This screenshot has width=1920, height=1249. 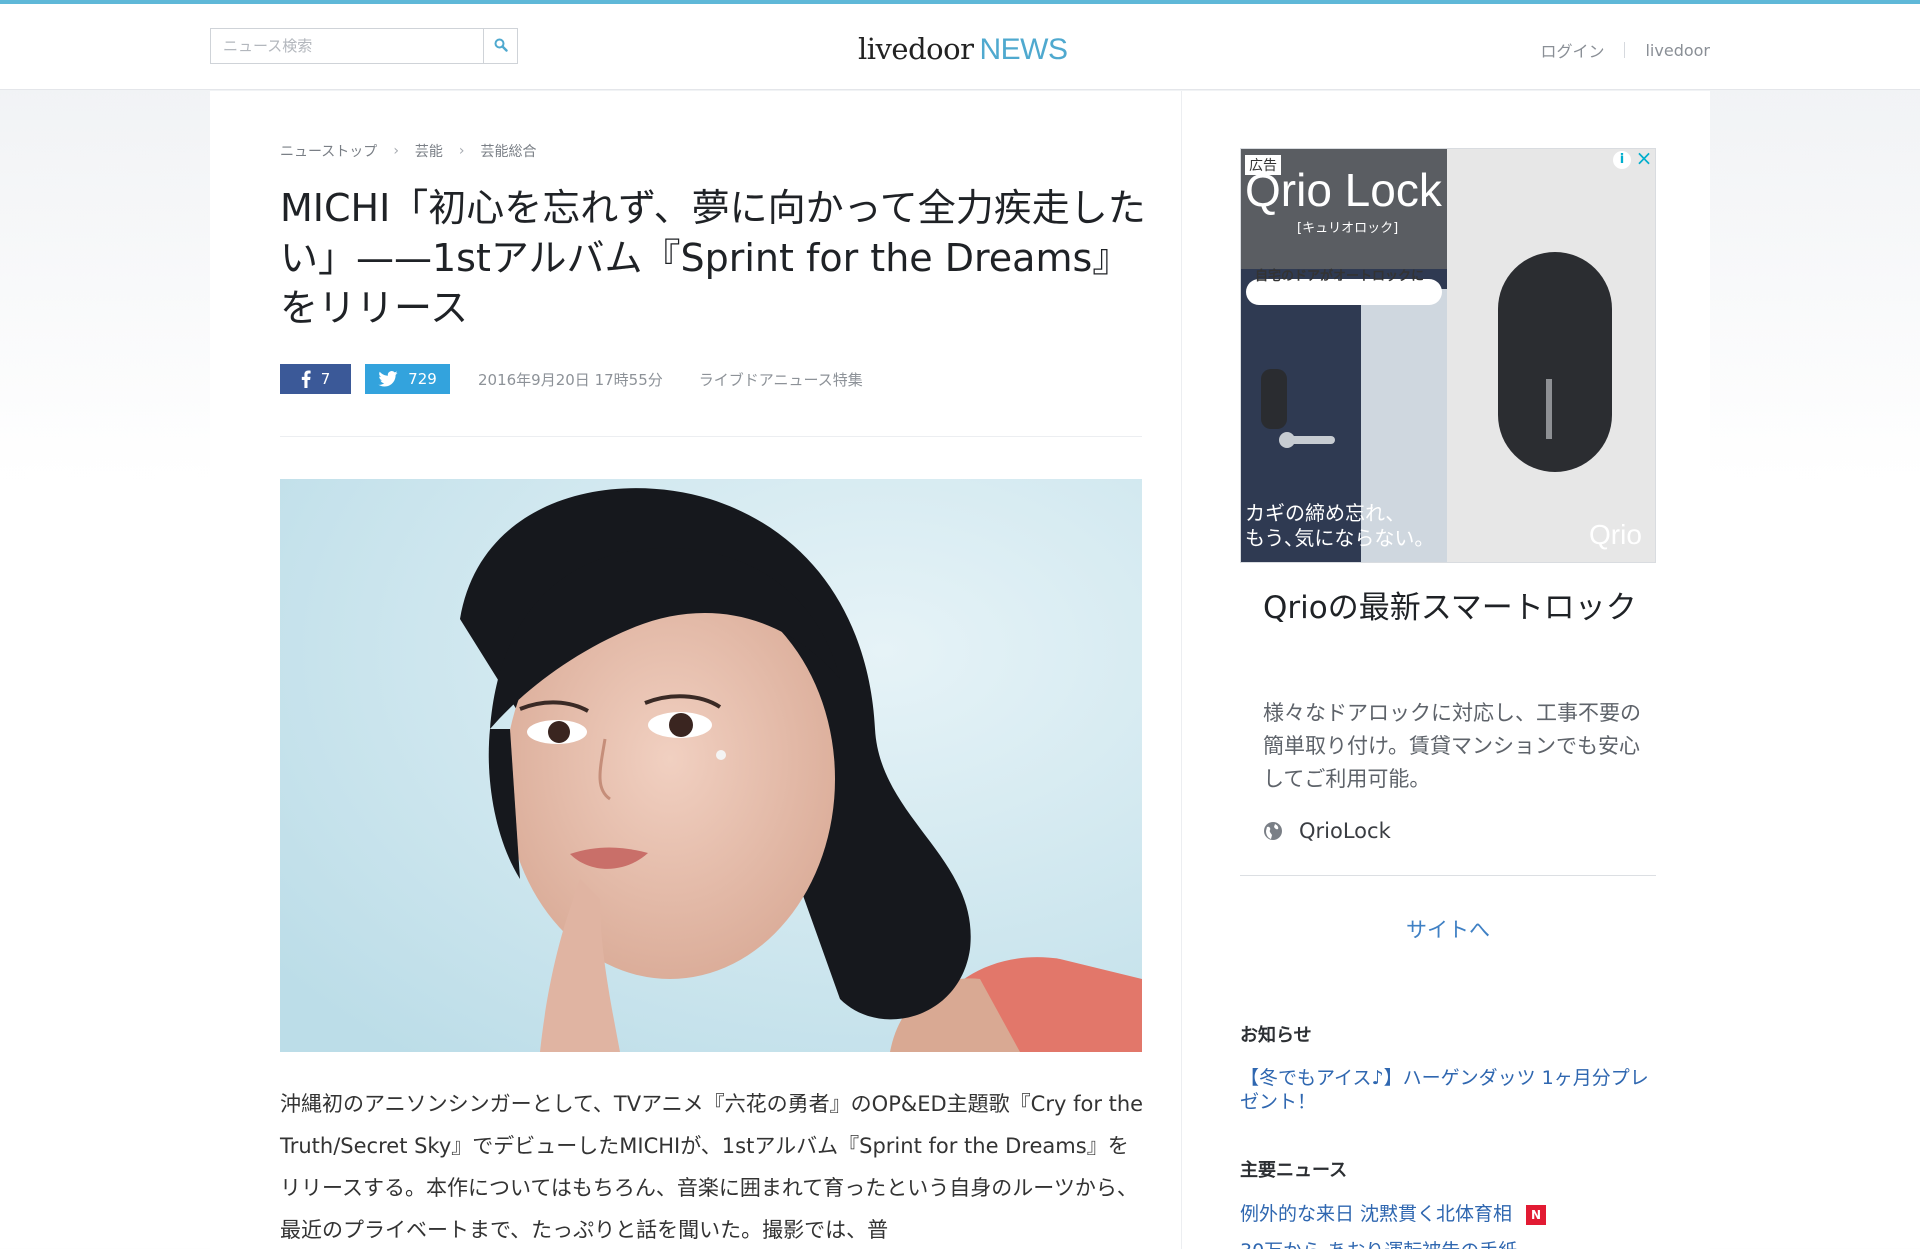 I want to click on search-icon, so click(x=501, y=46).